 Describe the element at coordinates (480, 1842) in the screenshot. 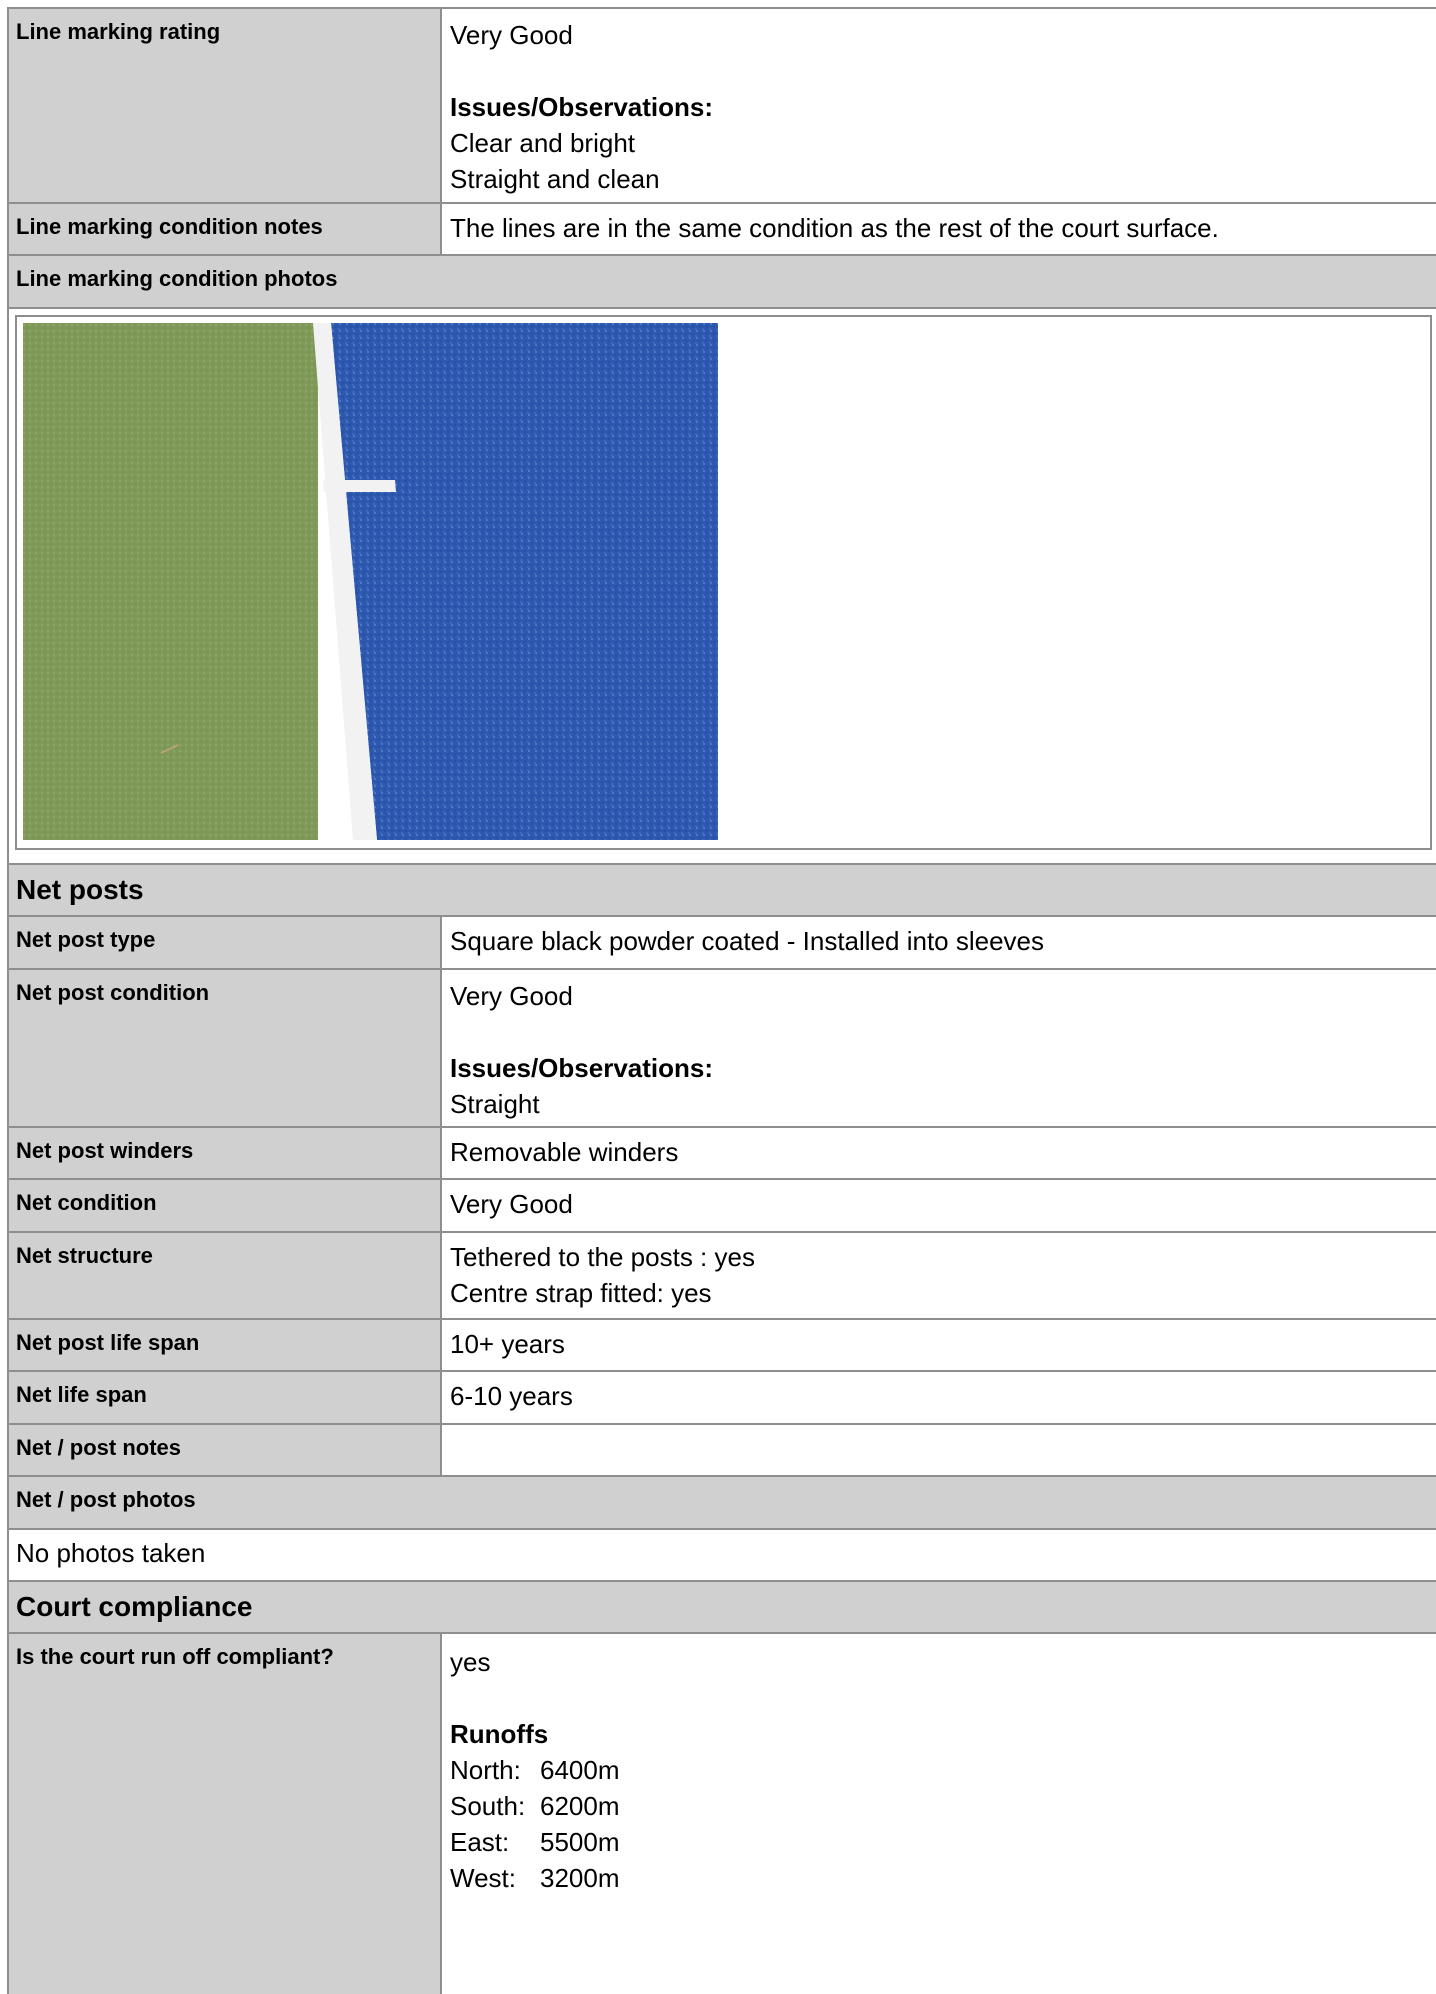

I see `runoff-direction: East:` at that location.